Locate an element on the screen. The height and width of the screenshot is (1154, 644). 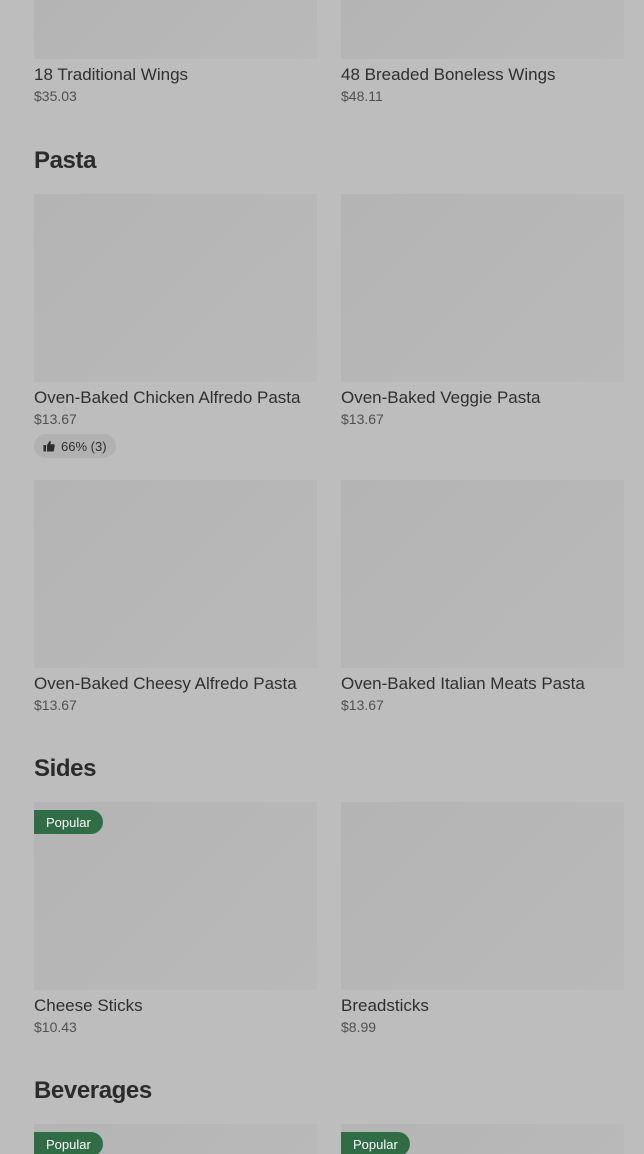
menu-item-card: 48 Breaded Boneless Wings $48.11 is located at coordinates (482, 52).